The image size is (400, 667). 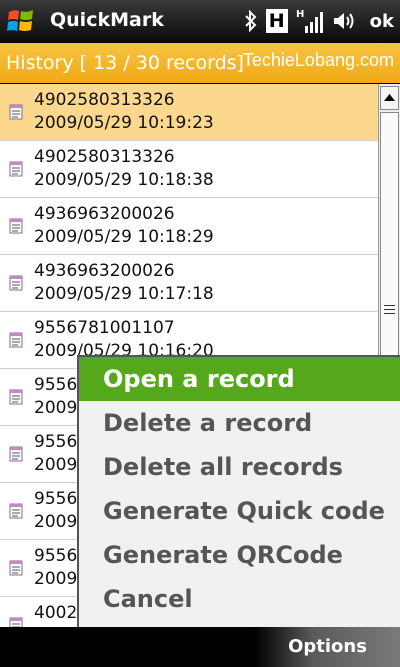 What do you see at coordinates (239, 423) in the screenshot?
I see `menu-item-delete-a-record: Delete a record` at bounding box center [239, 423].